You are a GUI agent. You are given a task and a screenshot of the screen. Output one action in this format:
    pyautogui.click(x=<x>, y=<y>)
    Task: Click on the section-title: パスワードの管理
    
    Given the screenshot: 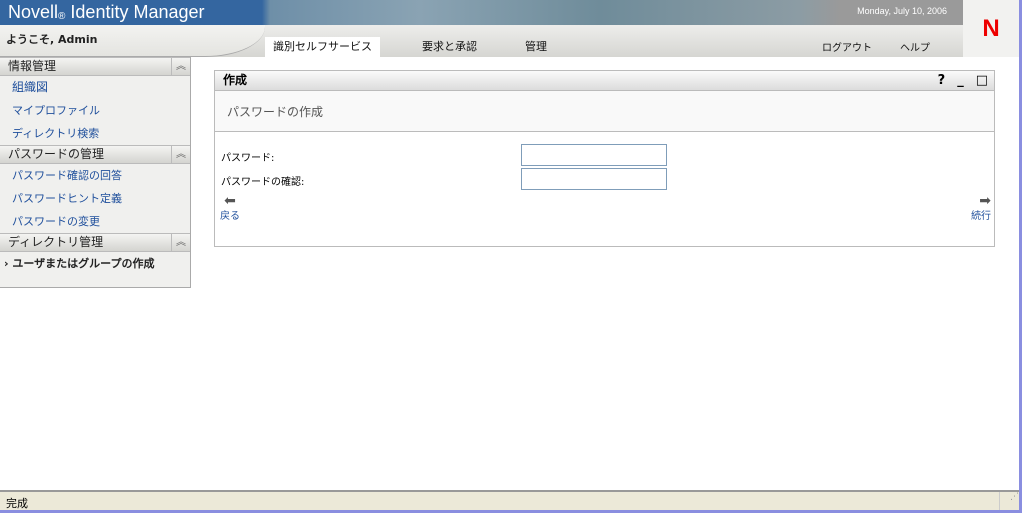 What is the action you would take?
    pyautogui.click(x=56, y=154)
    